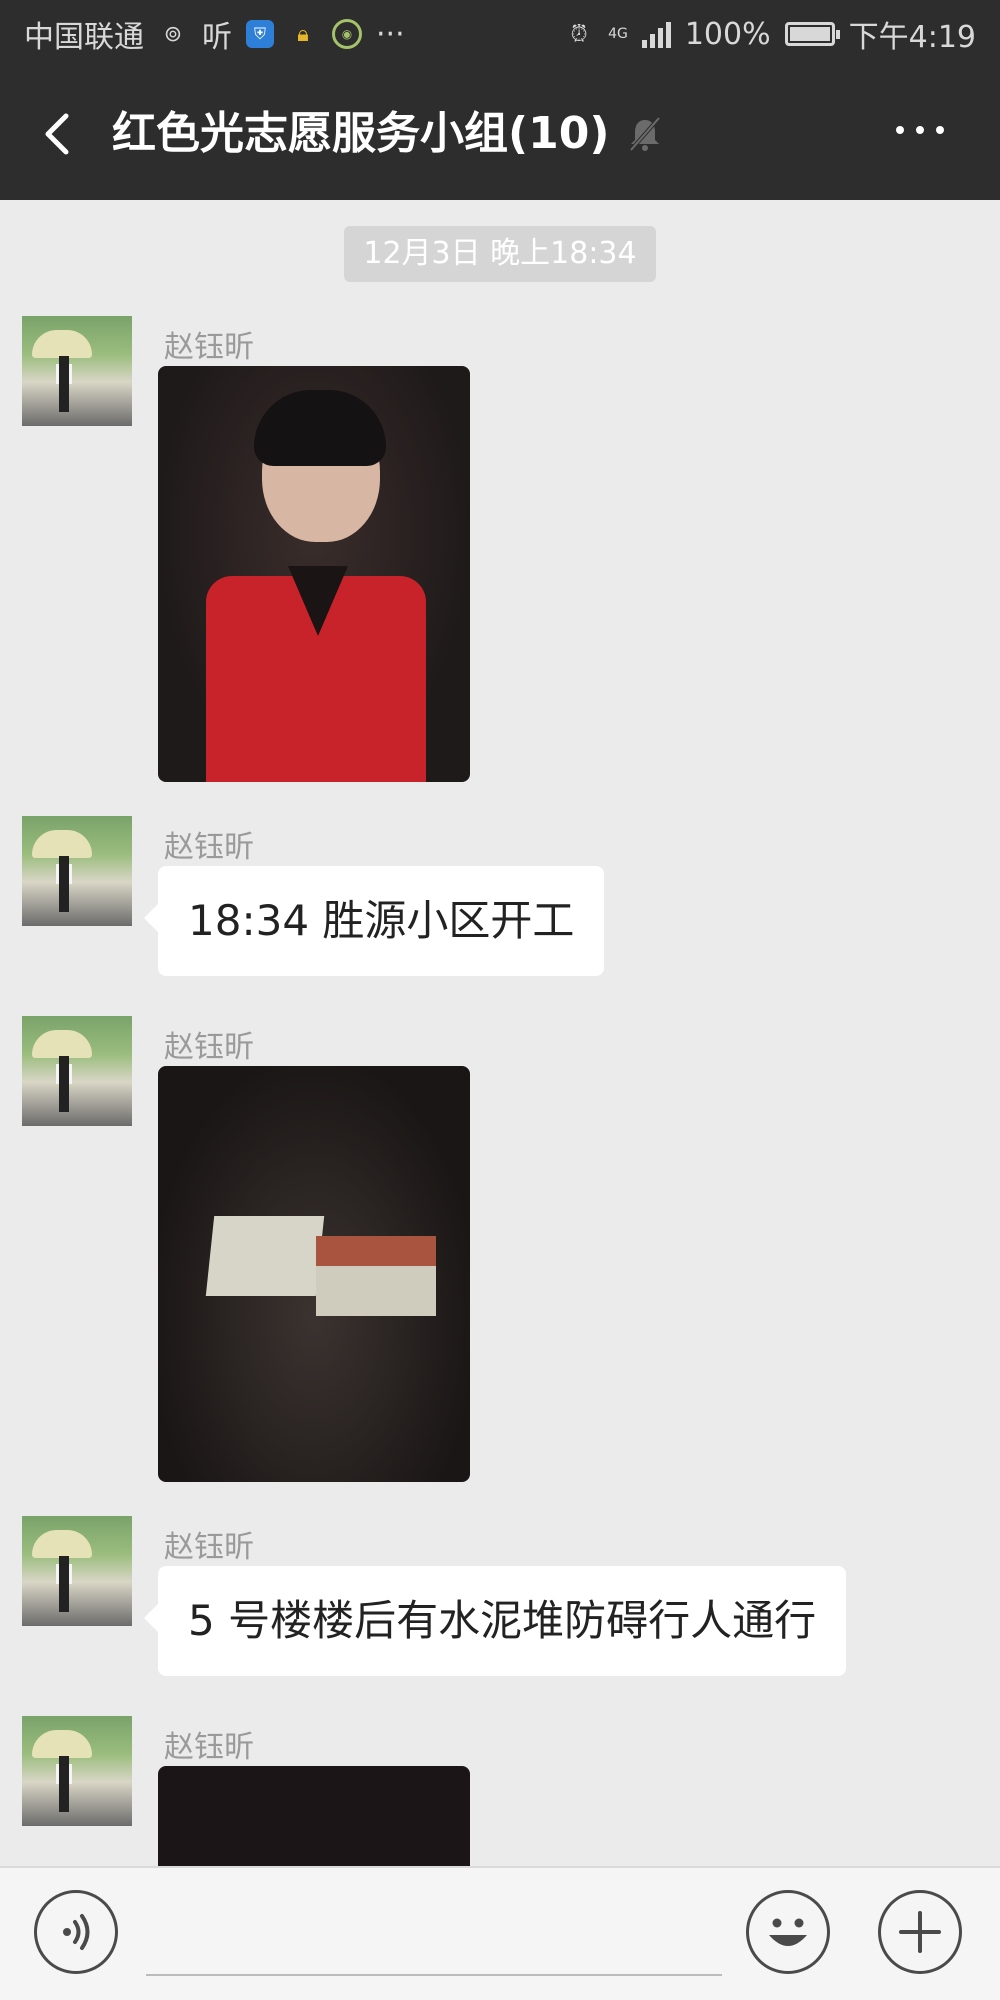  What do you see at coordinates (579, 34) in the screenshot?
I see `alarm-icon: ⏰︎` at bounding box center [579, 34].